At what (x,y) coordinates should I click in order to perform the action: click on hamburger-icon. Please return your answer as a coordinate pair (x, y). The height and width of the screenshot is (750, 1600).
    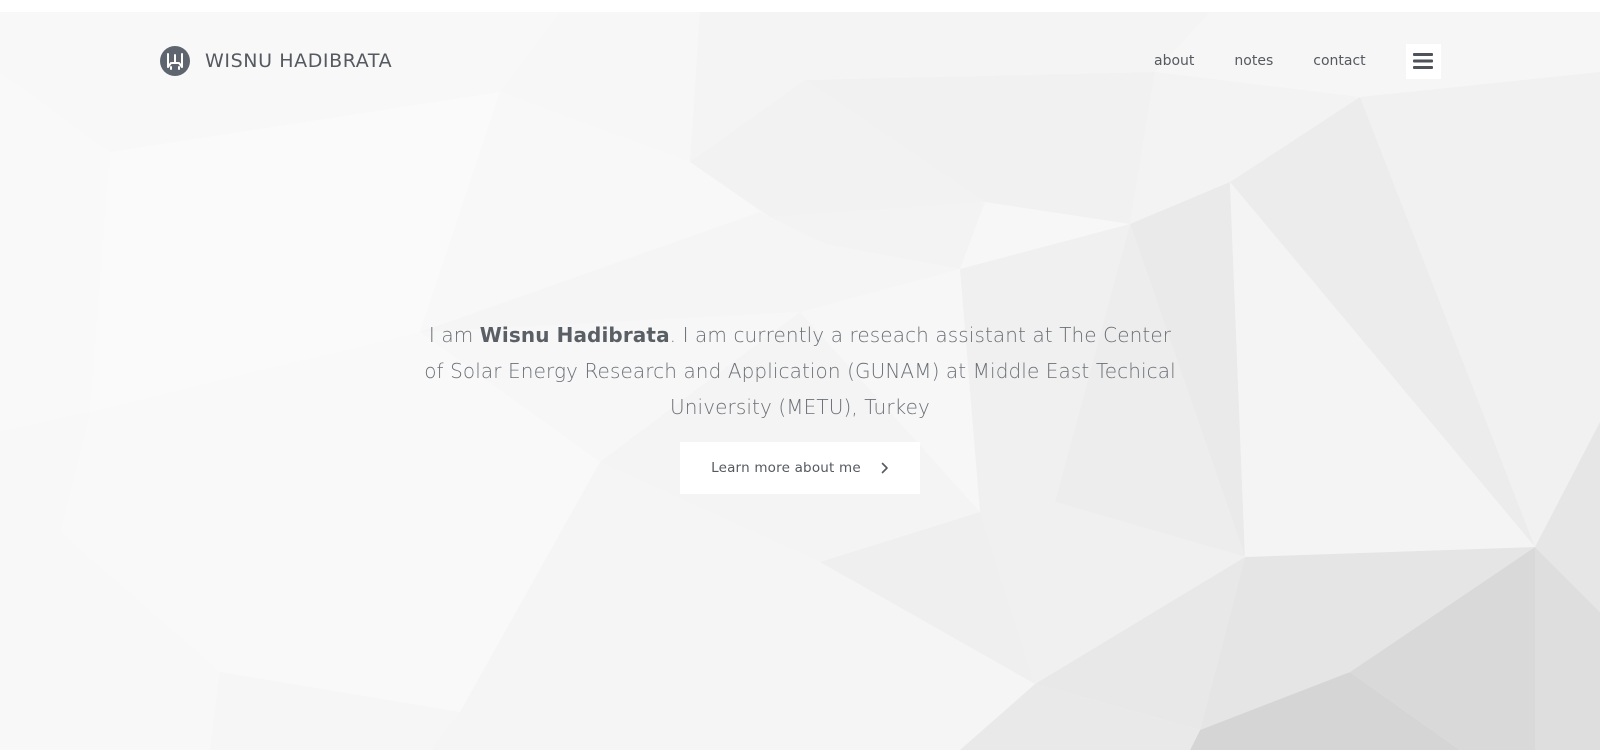
    Looking at the image, I should click on (1423, 61).